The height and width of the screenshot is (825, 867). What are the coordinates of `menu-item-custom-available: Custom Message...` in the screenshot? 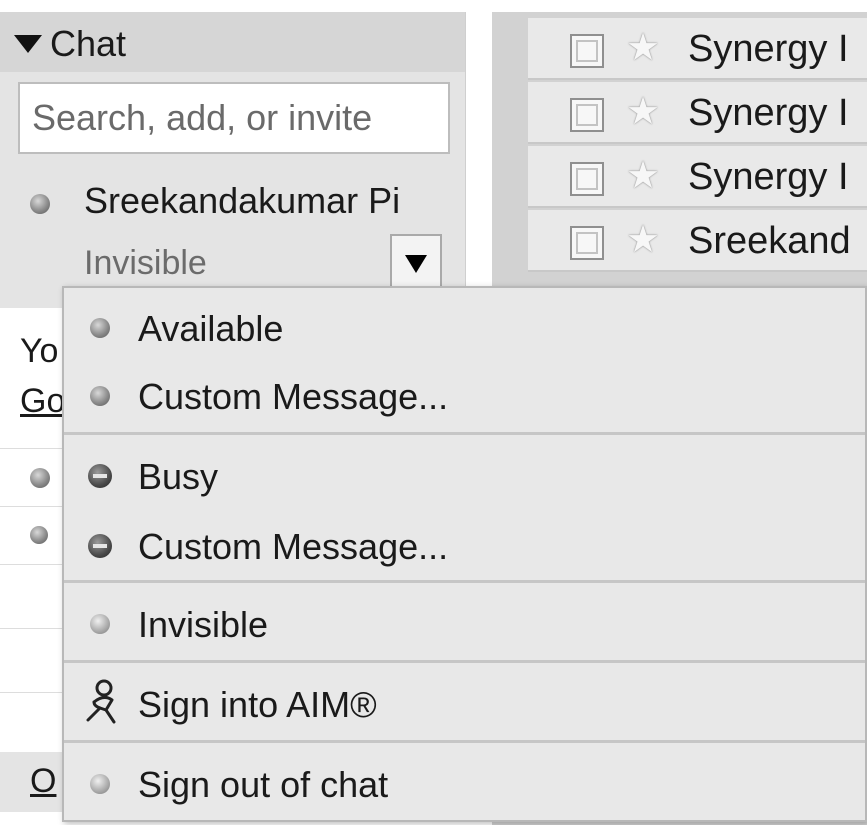 It's located at (464, 395).